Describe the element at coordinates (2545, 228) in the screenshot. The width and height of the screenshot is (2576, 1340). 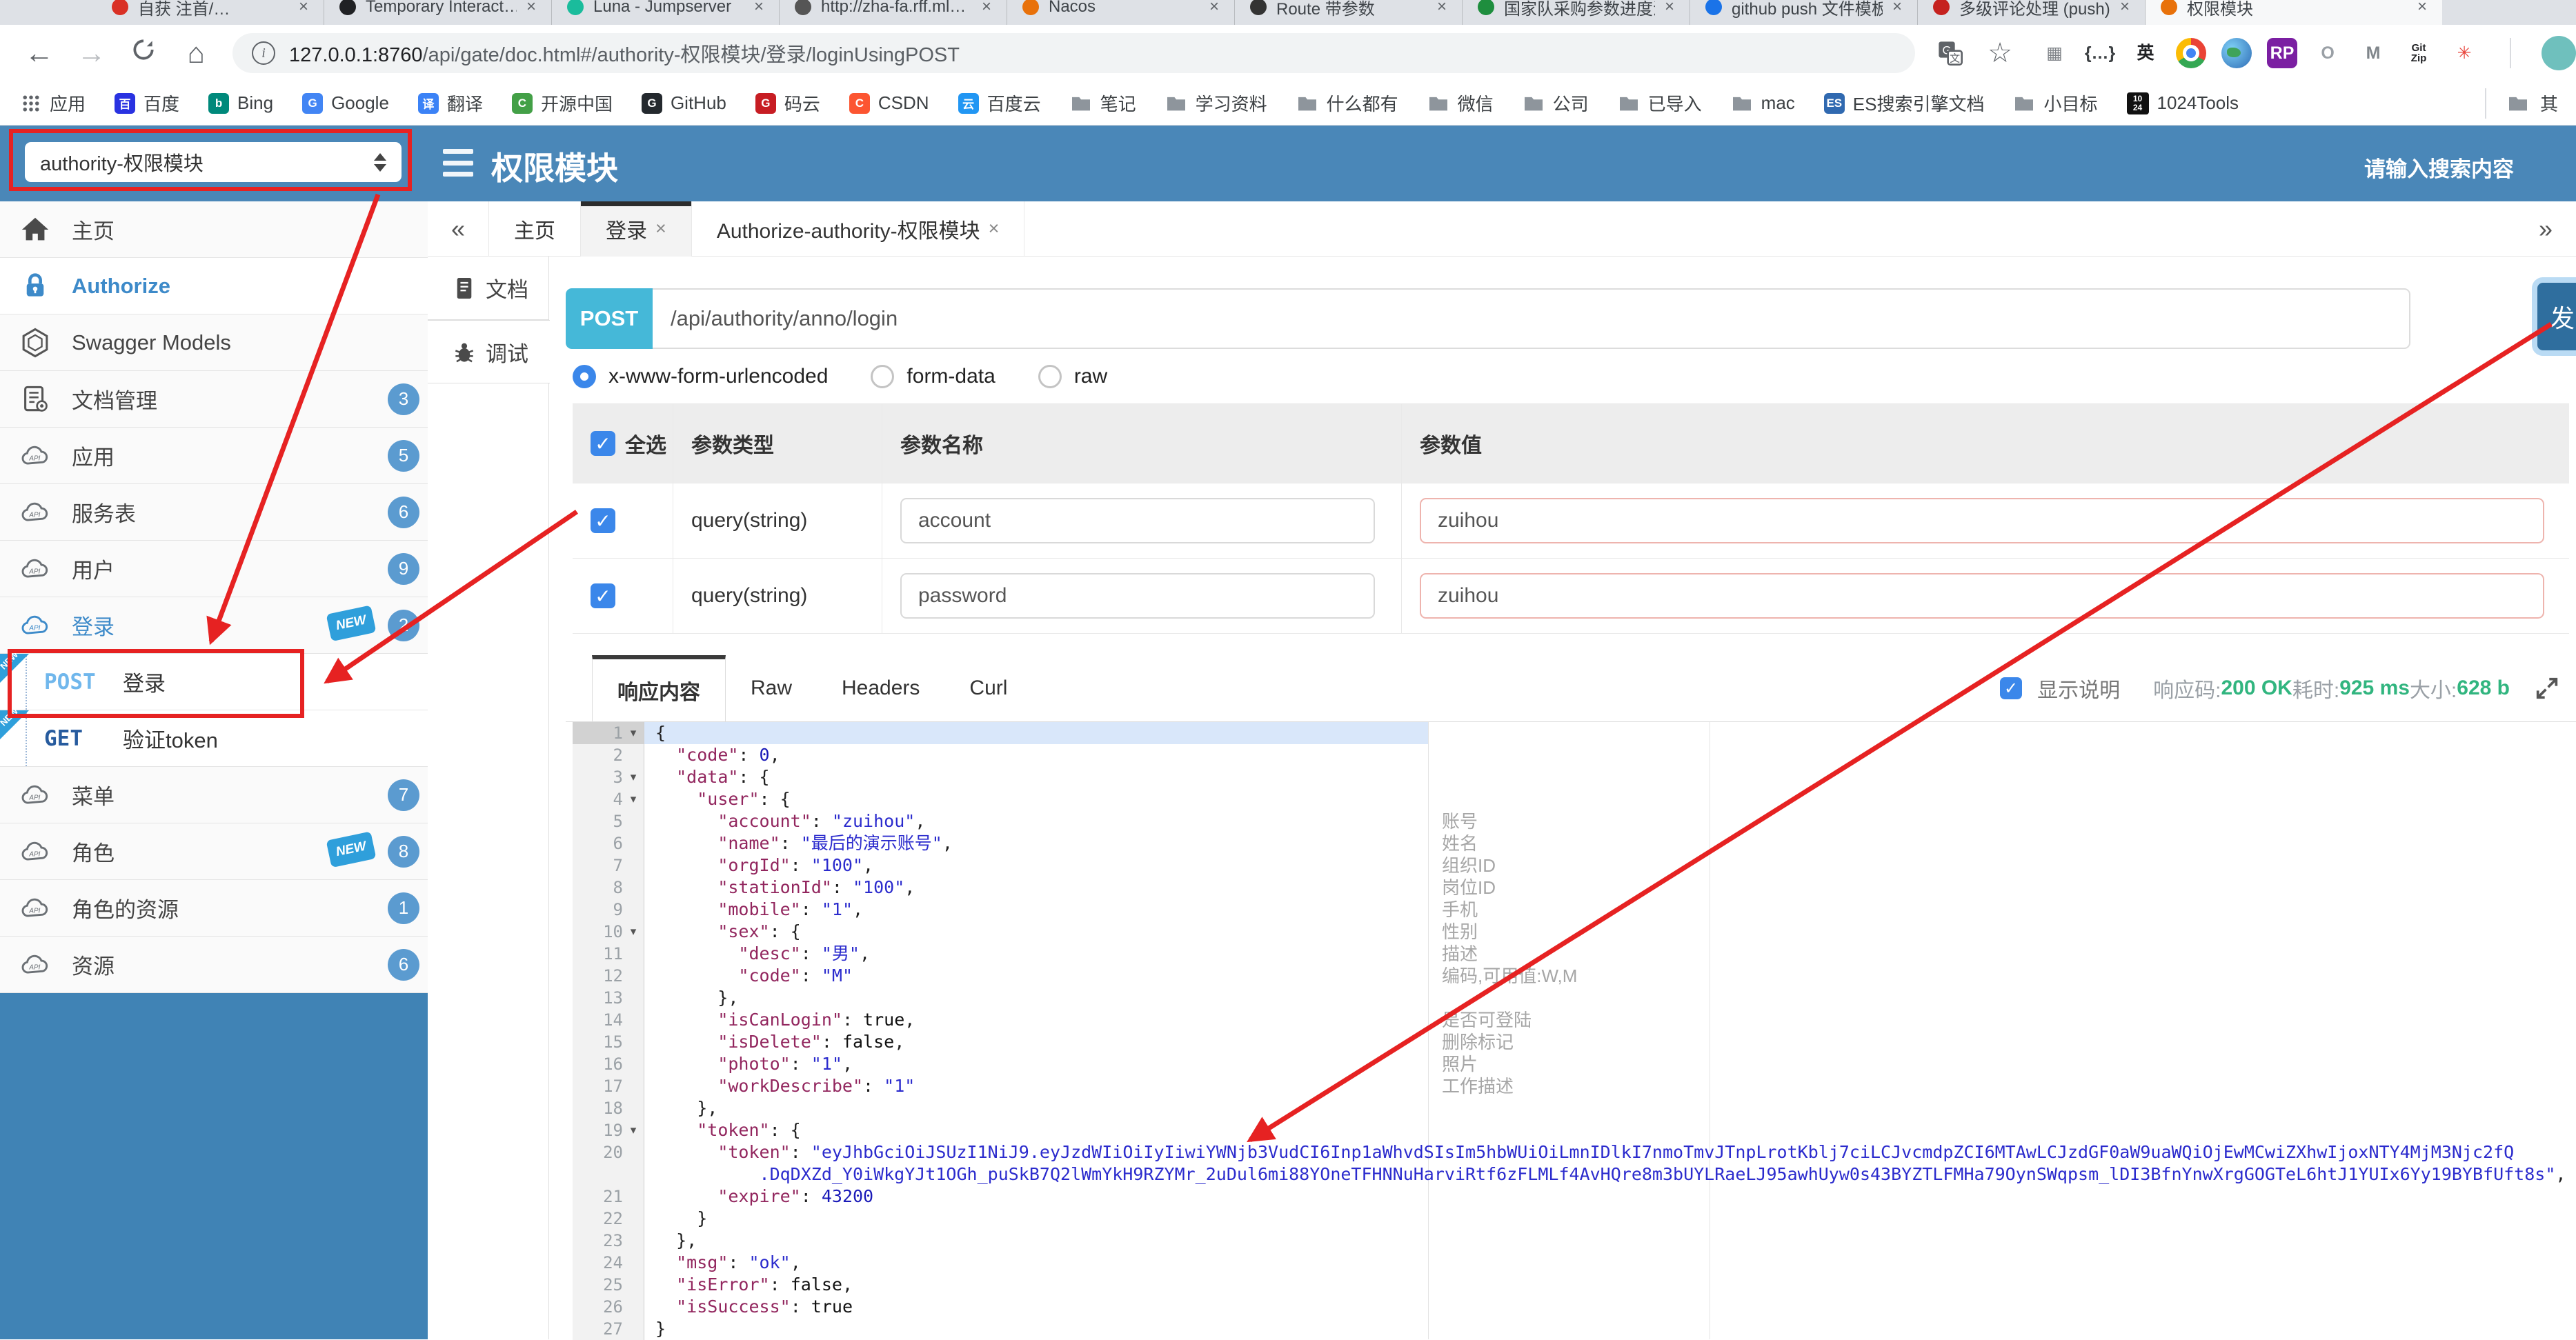
I see `tabs-scroll-right-icon: »` at that location.